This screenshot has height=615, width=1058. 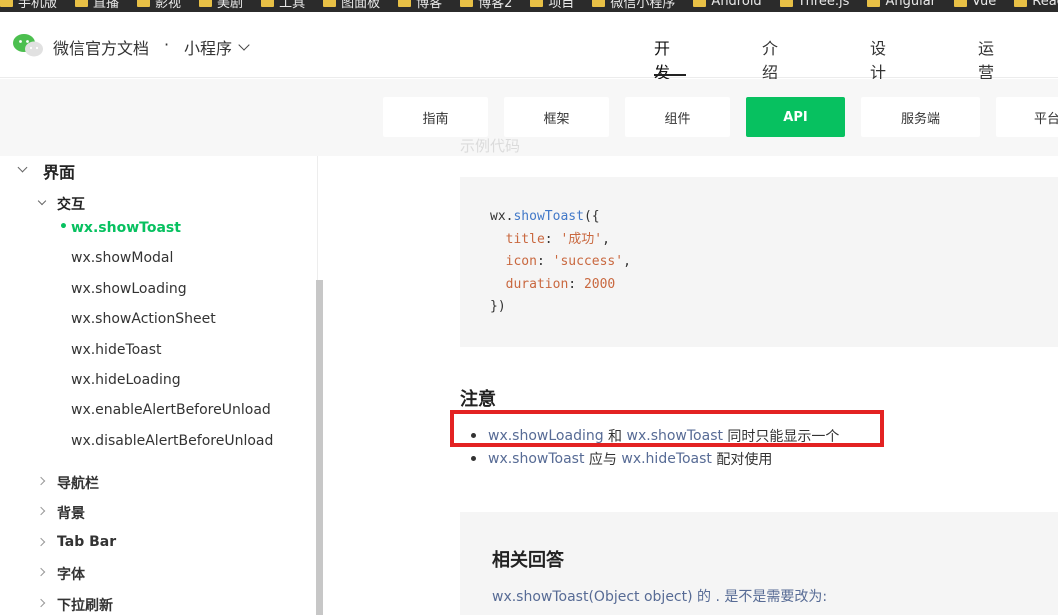 I want to click on bookmark-label: React, so click(x=1045, y=4).